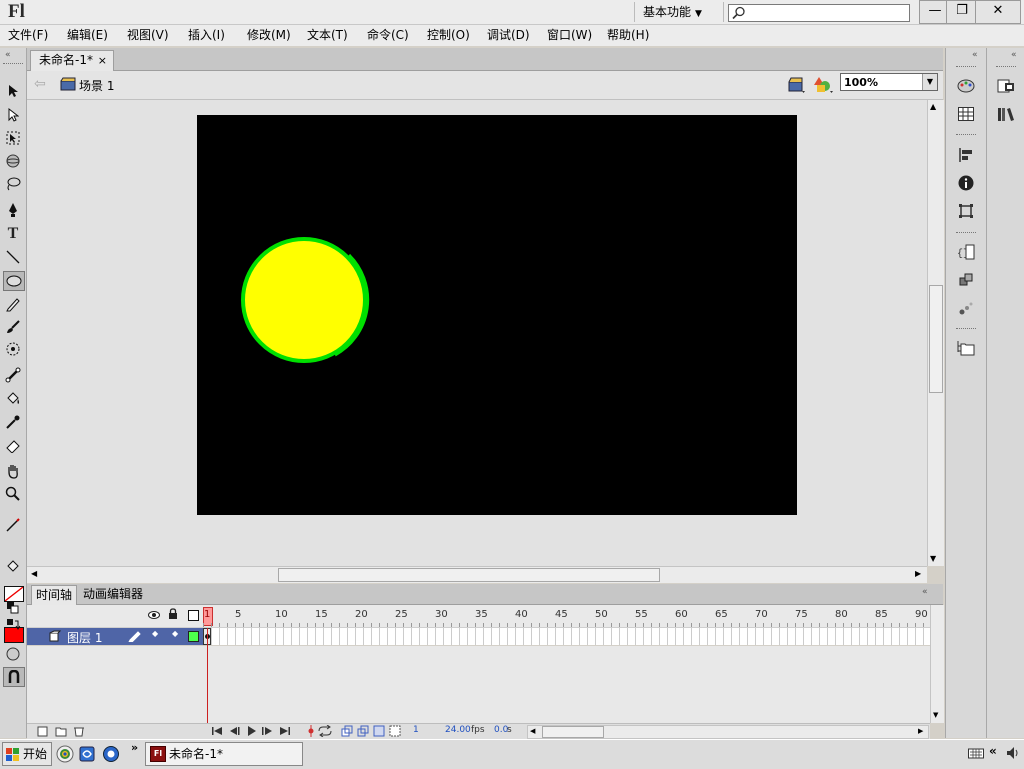  Describe the element at coordinates (193, 636) in the screenshot. I see `layer-outline-color` at that location.